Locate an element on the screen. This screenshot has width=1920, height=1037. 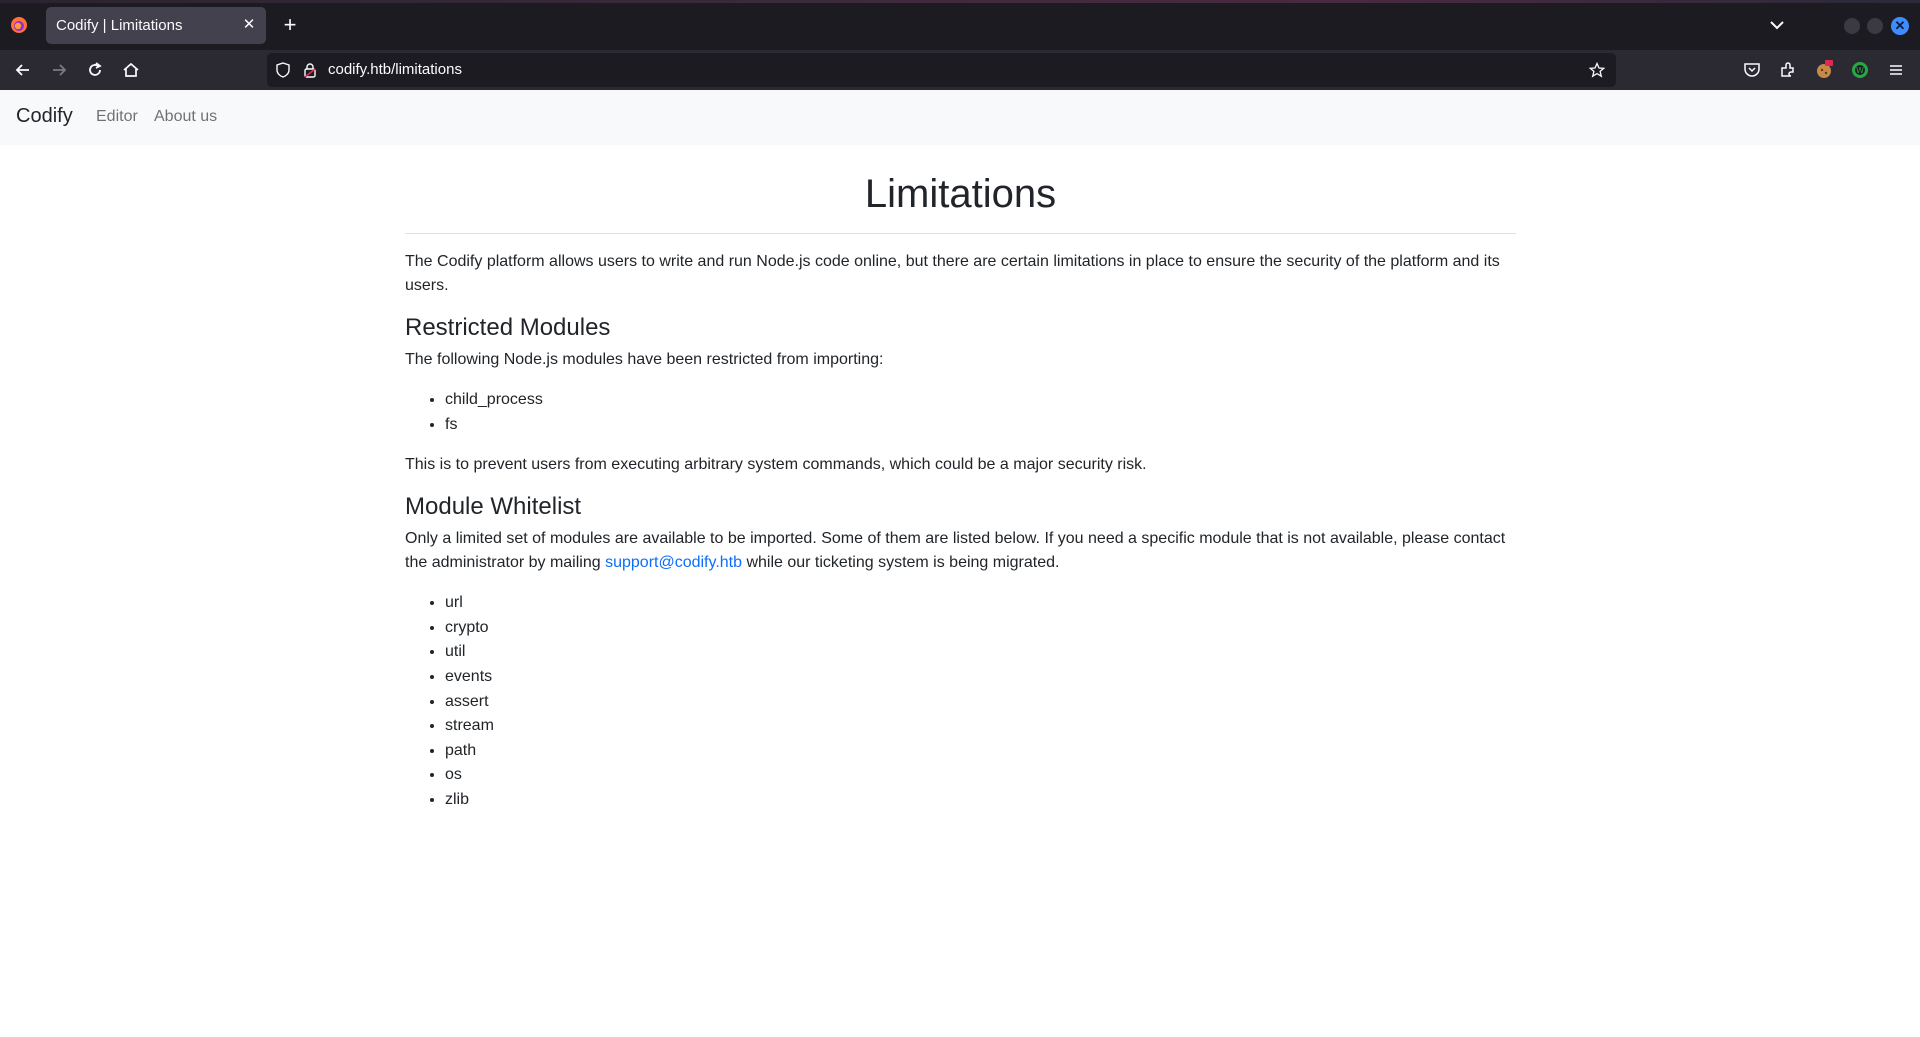
list-item: os is located at coordinates (980, 775).